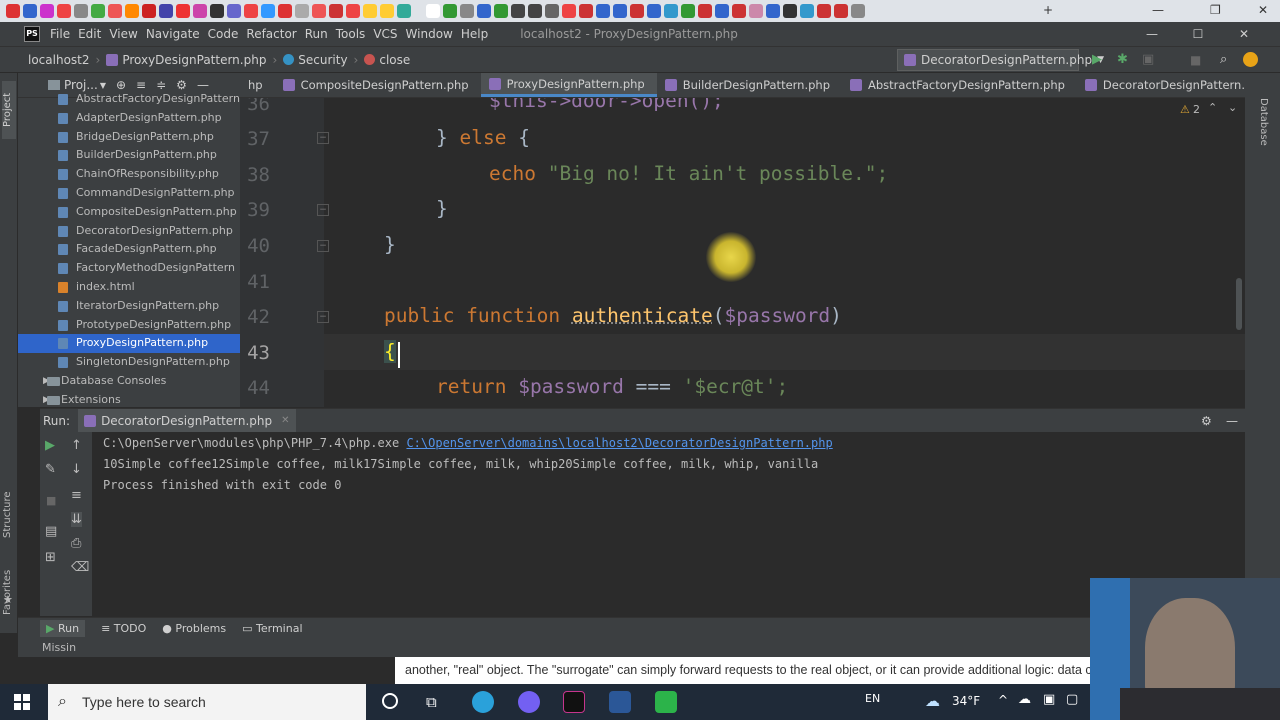 The height and width of the screenshot is (720, 1280). I want to click on project-tool-button: Project, so click(9, 110).